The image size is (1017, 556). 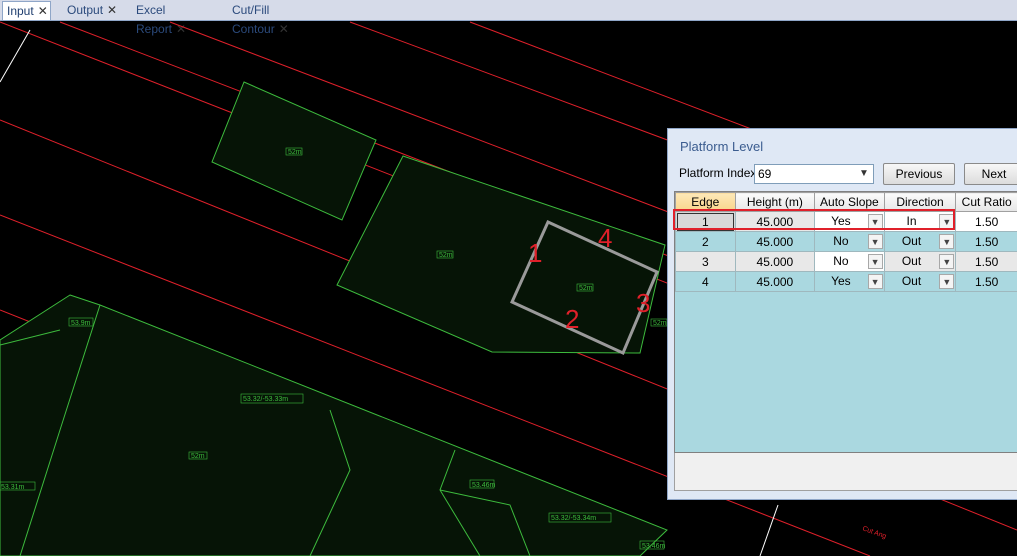 I want to click on next-button: Next, so click(x=990, y=174).